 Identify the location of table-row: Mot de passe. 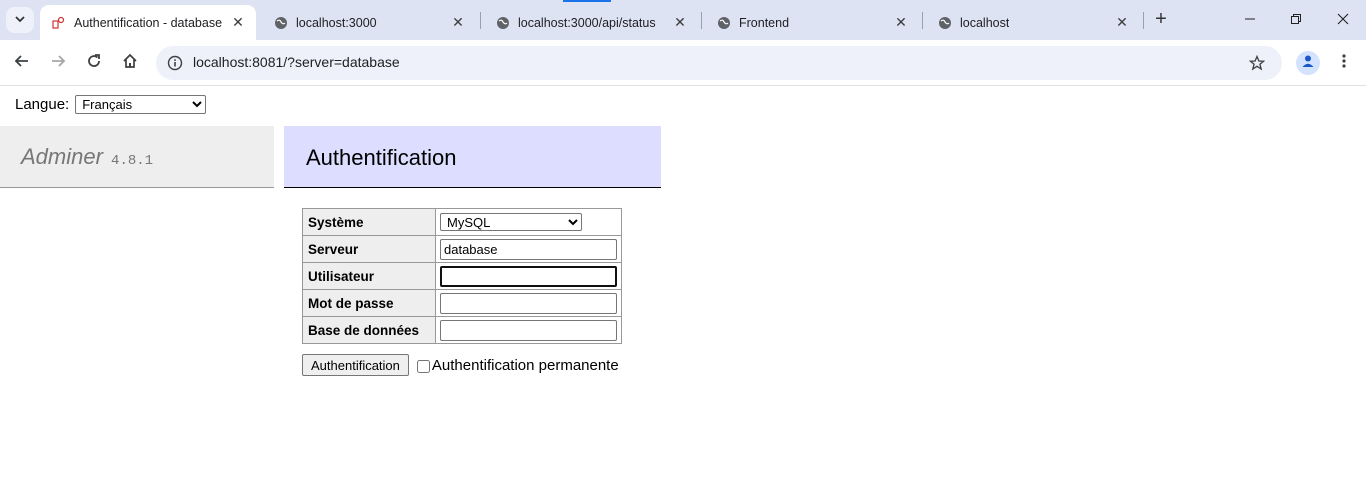
(462, 303).